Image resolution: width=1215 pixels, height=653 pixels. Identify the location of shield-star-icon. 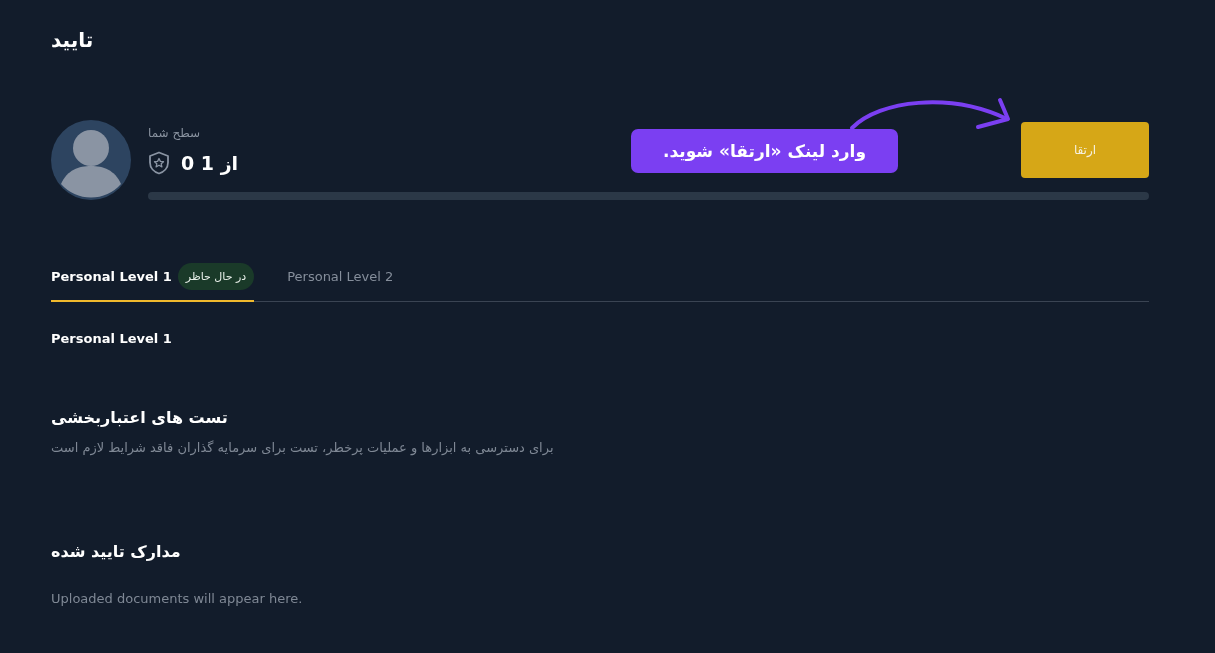
(159, 162).